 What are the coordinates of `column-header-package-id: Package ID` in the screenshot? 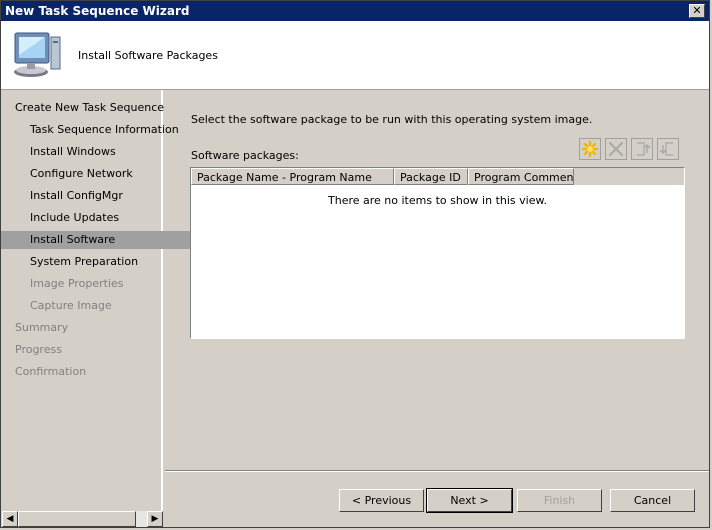 It's located at (431, 176).